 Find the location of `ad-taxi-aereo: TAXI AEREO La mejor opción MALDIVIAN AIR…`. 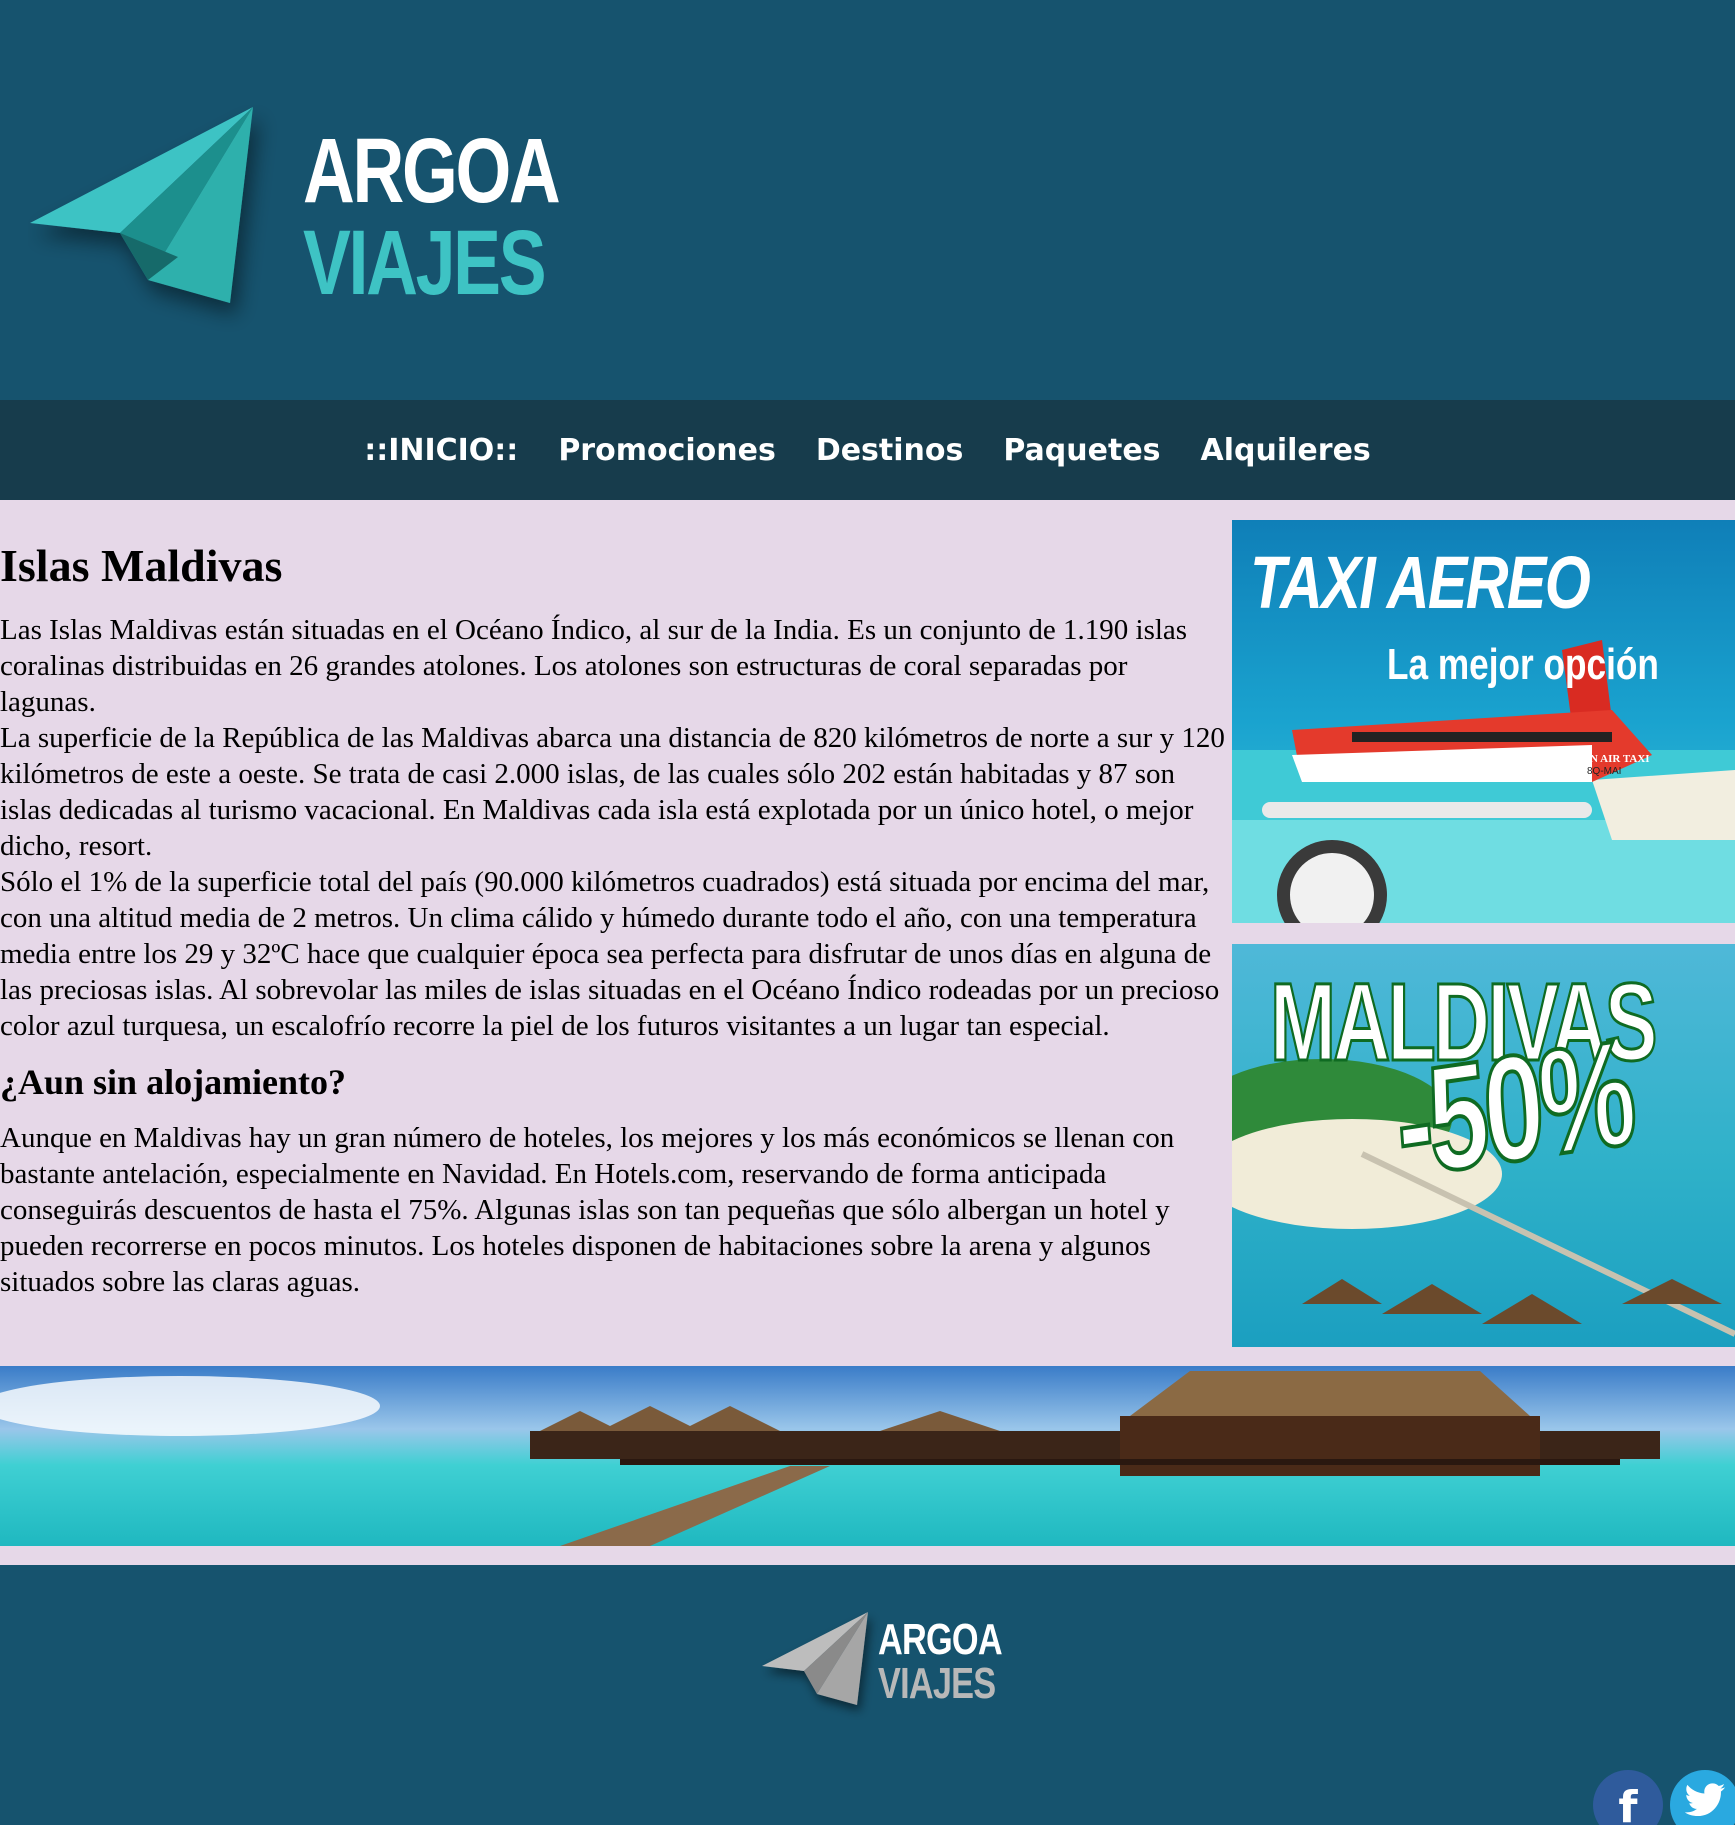

ad-taxi-aereo: TAXI AEREO La mejor opción MALDIVIAN AIR… is located at coordinates (1483, 721).